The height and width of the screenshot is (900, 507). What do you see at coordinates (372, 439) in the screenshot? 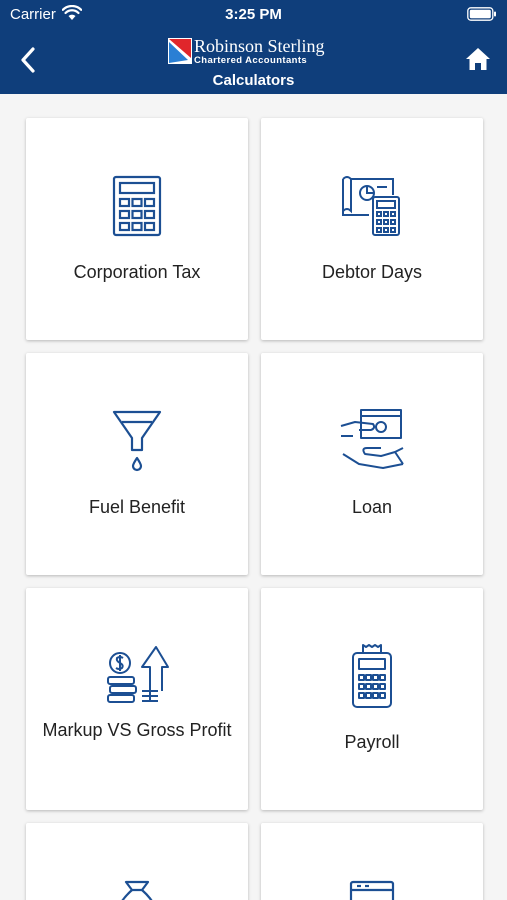
I see `cash-hand-icon` at bounding box center [372, 439].